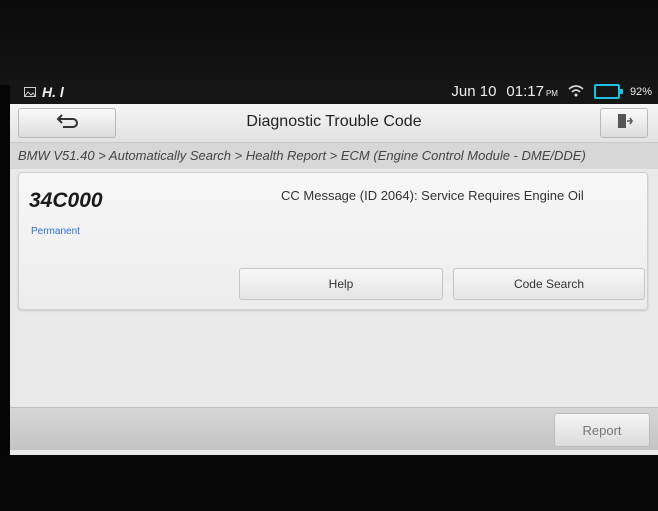  Describe the element at coordinates (30, 92) in the screenshot. I see `image-icon` at that location.